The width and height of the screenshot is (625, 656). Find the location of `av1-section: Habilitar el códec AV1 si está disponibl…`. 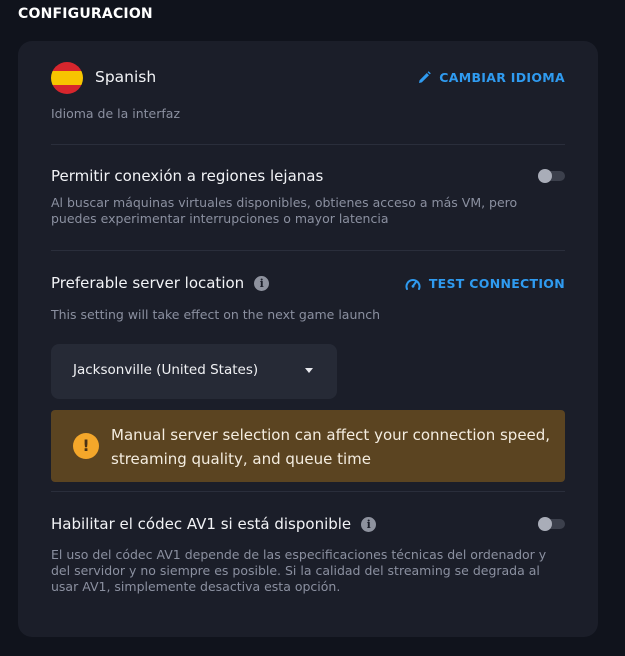

av1-section: Habilitar el códec AV1 si está disponibl… is located at coordinates (308, 558).